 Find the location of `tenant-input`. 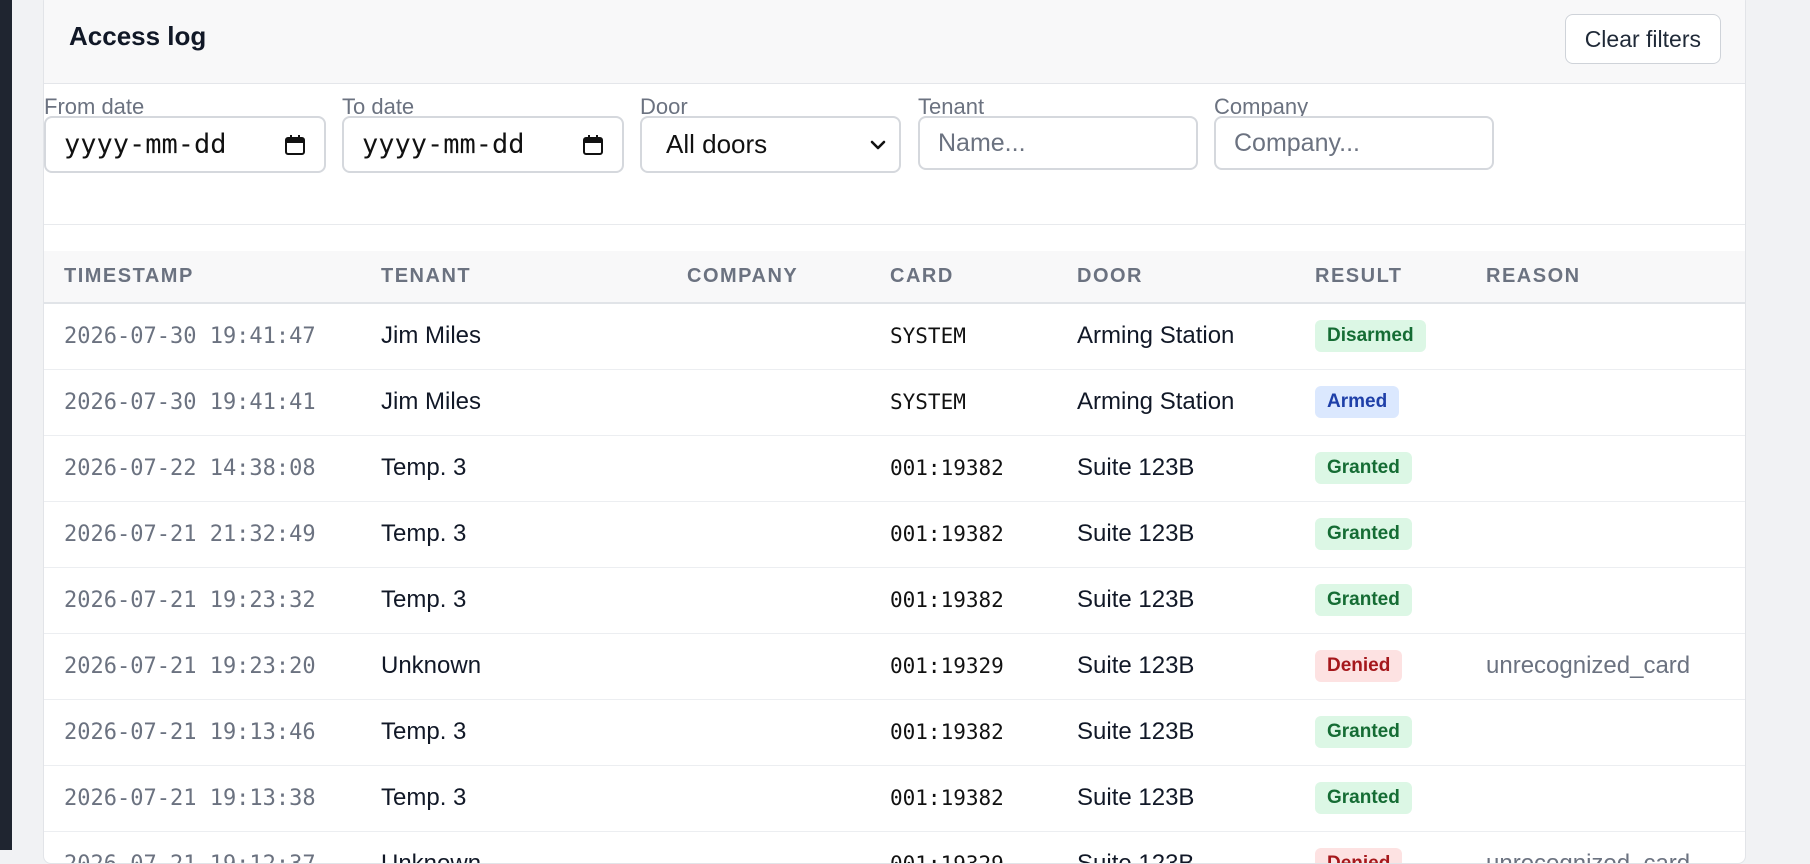

tenant-input is located at coordinates (1058, 143).